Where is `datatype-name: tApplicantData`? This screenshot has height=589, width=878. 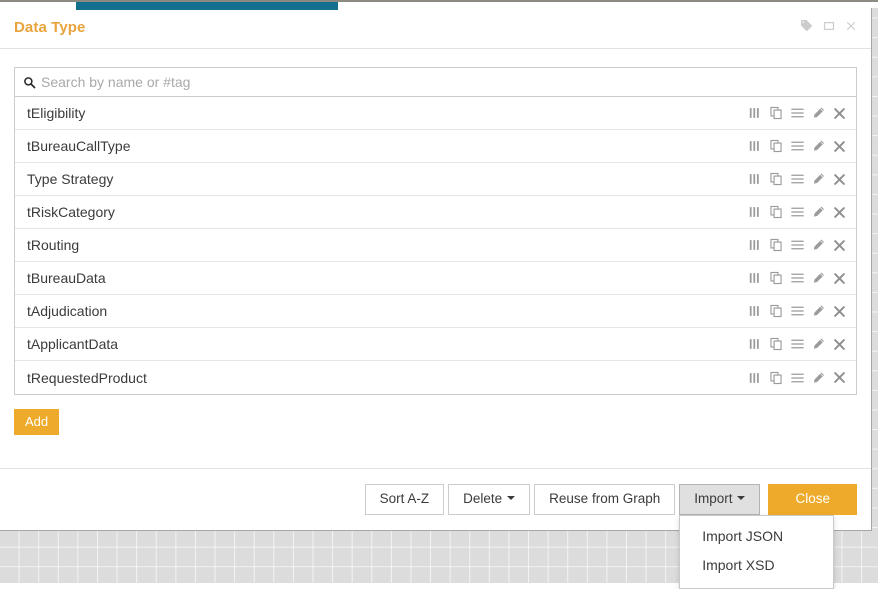
datatype-name: tApplicantData is located at coordinates (73, 344).